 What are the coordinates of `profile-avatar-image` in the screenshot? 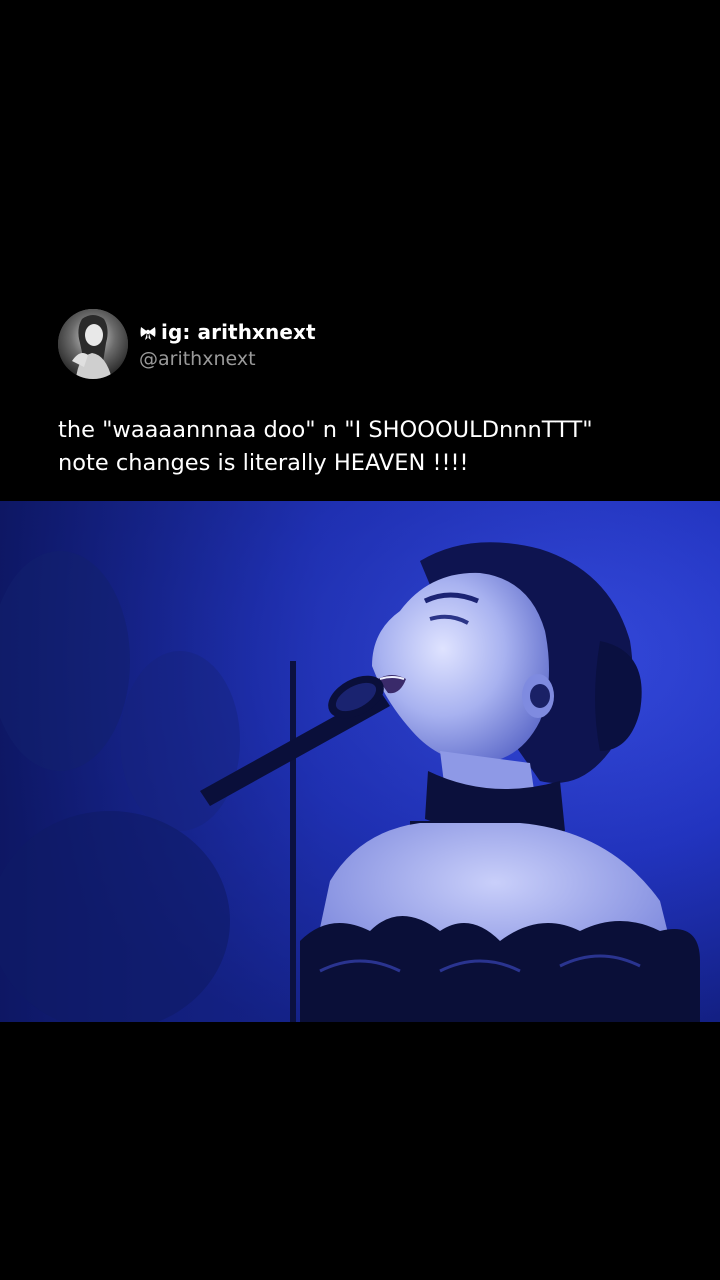 It's located at (93, 344).